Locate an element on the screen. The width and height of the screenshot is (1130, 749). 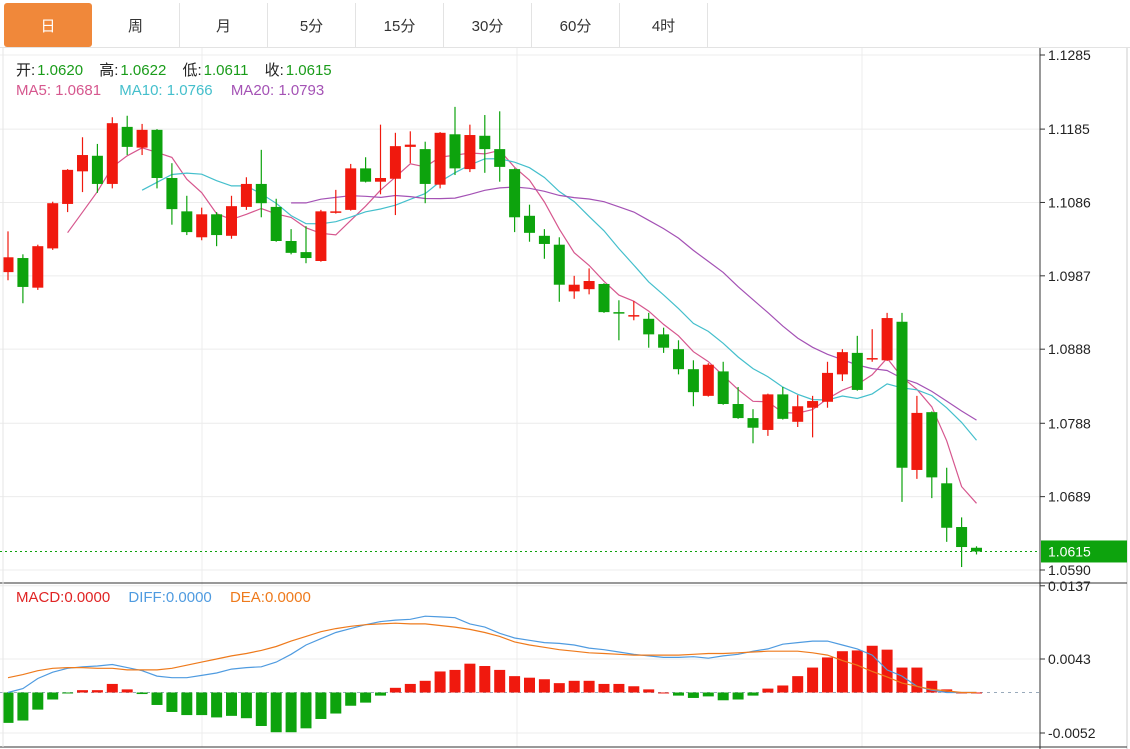
dea-value: DEA:0.0000 is located at coordinates (270, 597).